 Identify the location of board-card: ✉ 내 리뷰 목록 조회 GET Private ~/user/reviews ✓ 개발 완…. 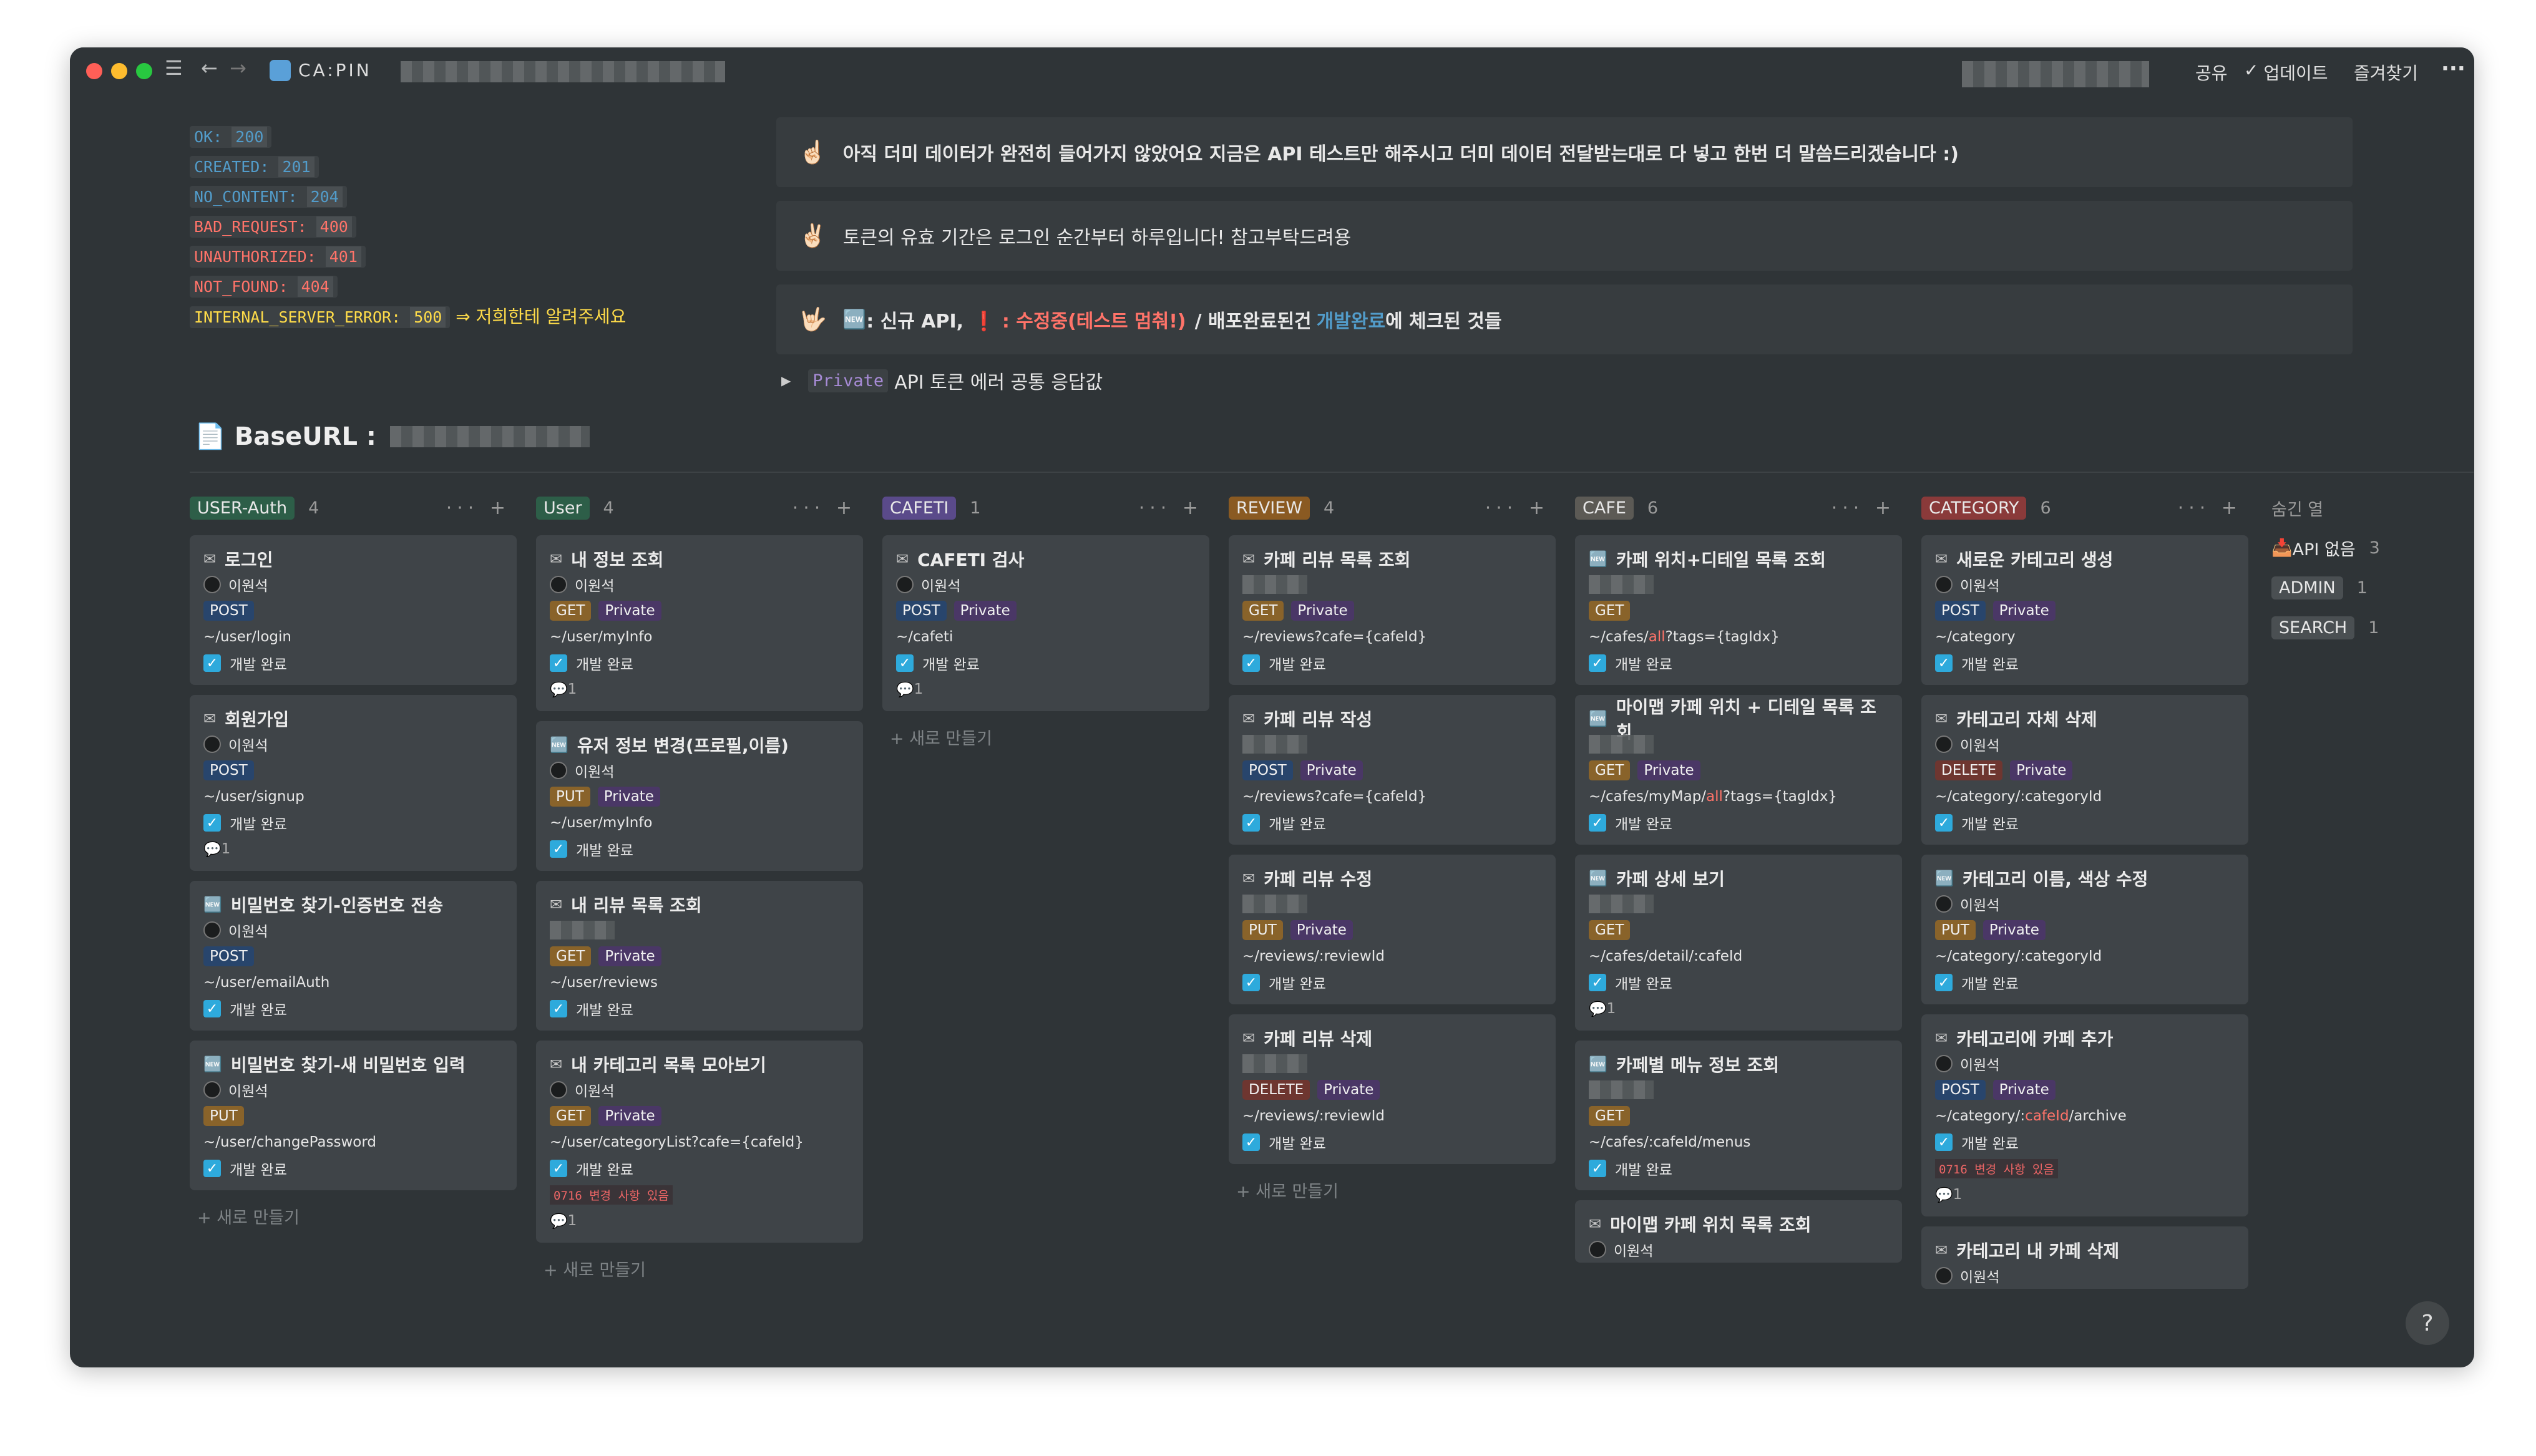
(699, 956).